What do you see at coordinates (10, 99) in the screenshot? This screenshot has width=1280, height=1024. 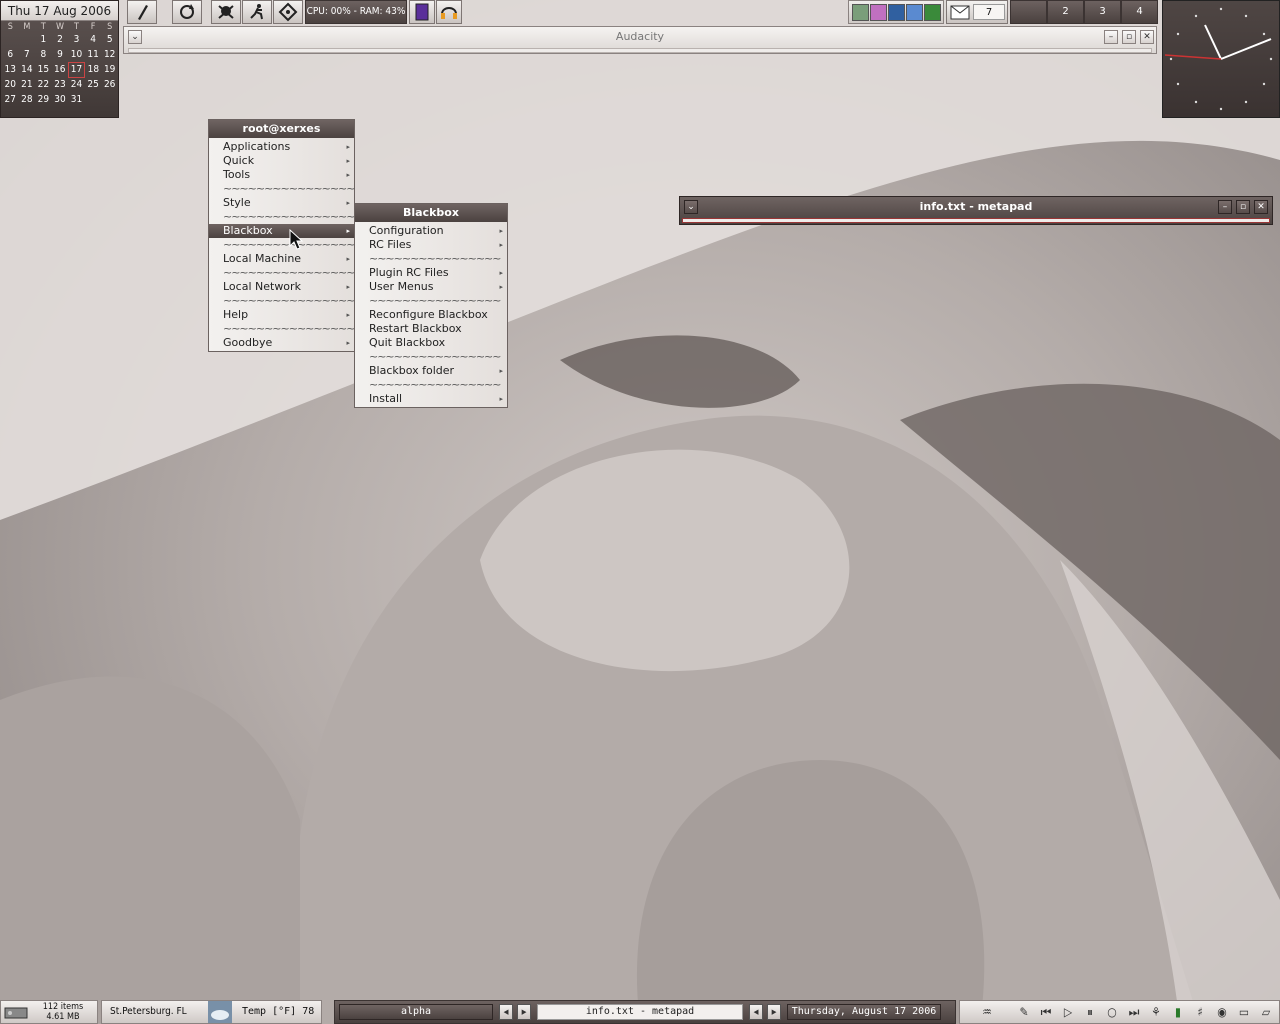 I see `calendar-day: 27` at bounding box center [10, 99].